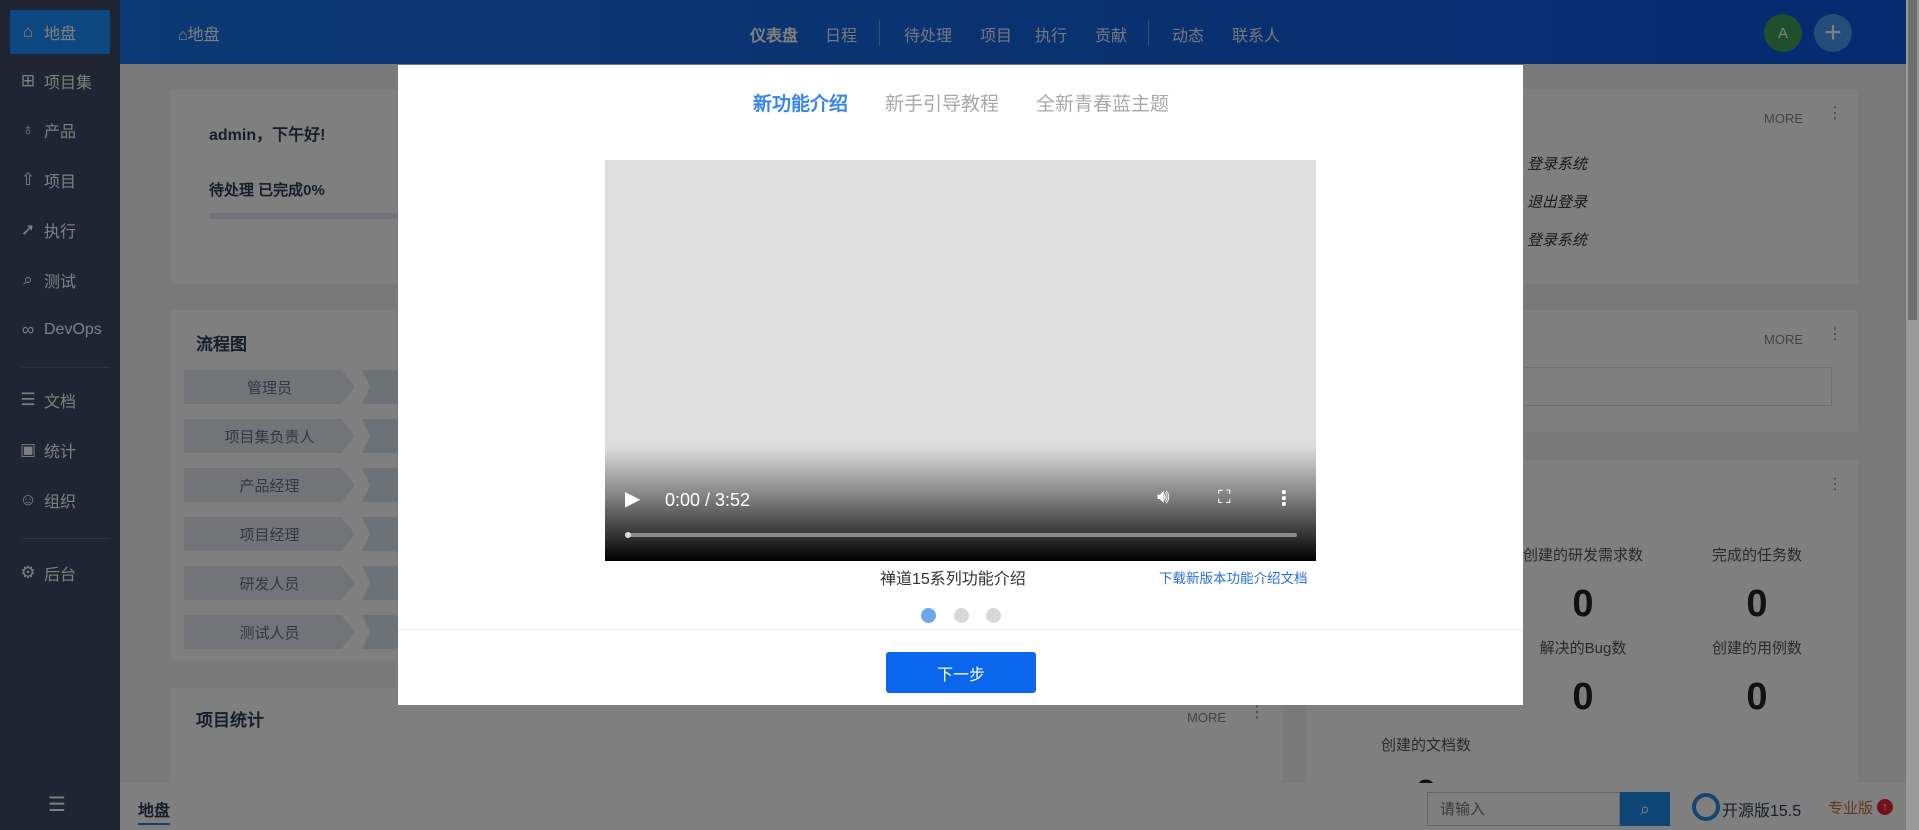  Describe the element at coordinates (960, 629) in the screenshot. I see `modal-divider` at that location.